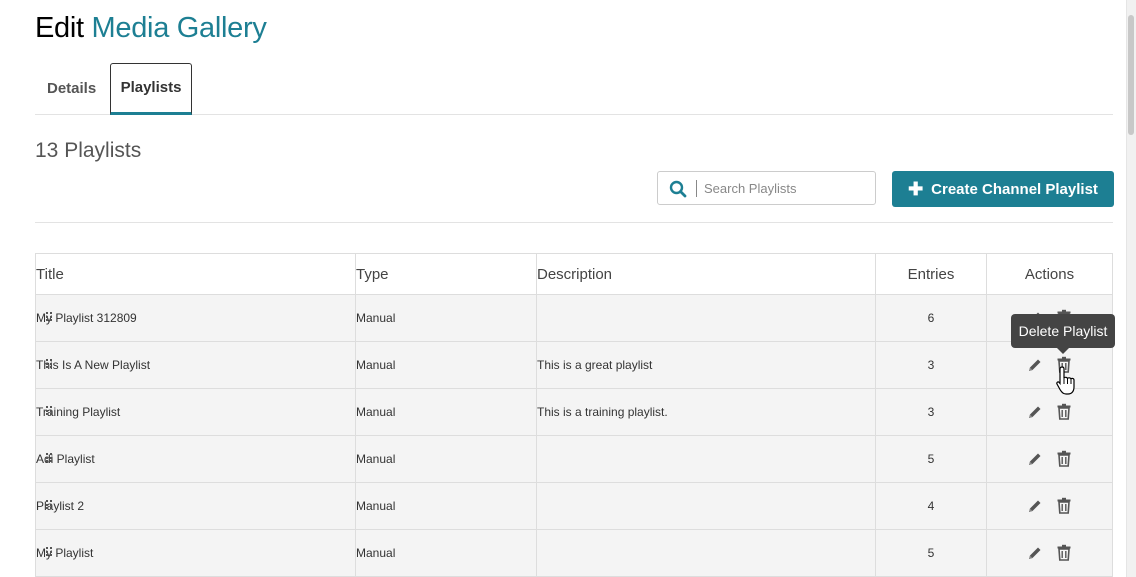 This screenshot has width=1136, height=577. What do you see at coordinates (1014, 189) in the screenshot?
I see `create-channel-playlist-label: Create Channel Playlist` at bounding box center [1014, 189].